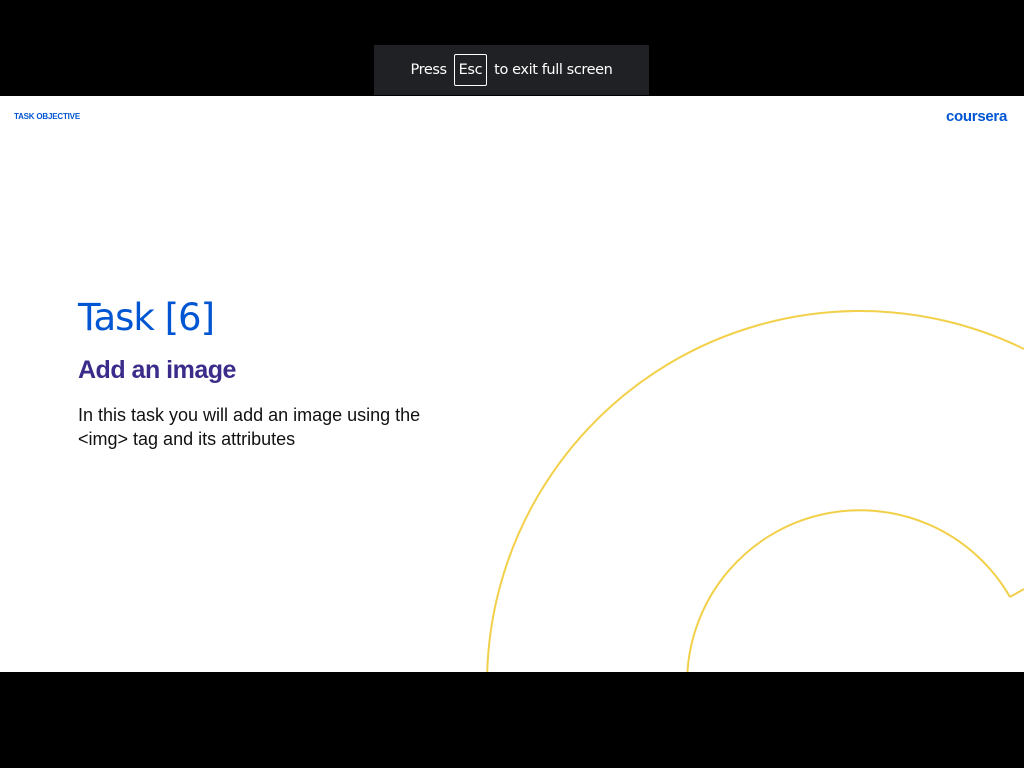 Image resolution: width=1024 pixels, height=768 pixels. What do you see at coordinates (429, 70) in the screenshot?
I see `notice-press: Press` at bounding box center [429, 70].